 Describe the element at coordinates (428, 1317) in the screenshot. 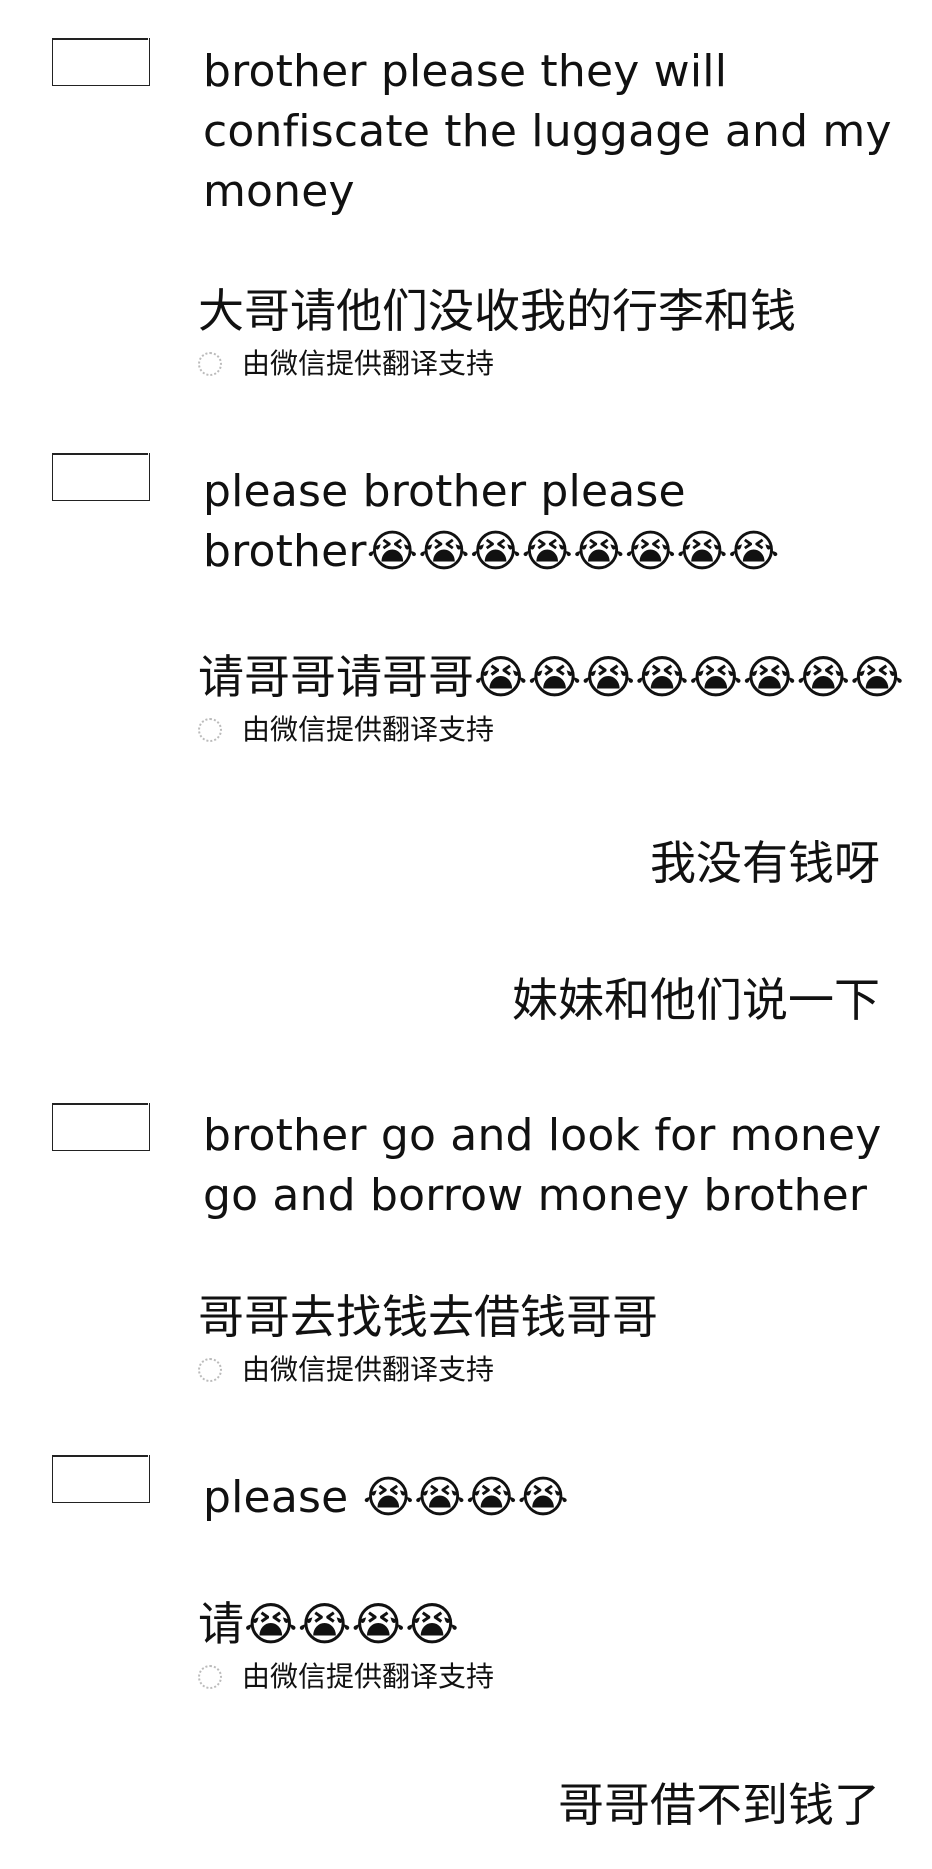

I see `message-translation: 哥哥去找钱去借钱哥哥` at that location.